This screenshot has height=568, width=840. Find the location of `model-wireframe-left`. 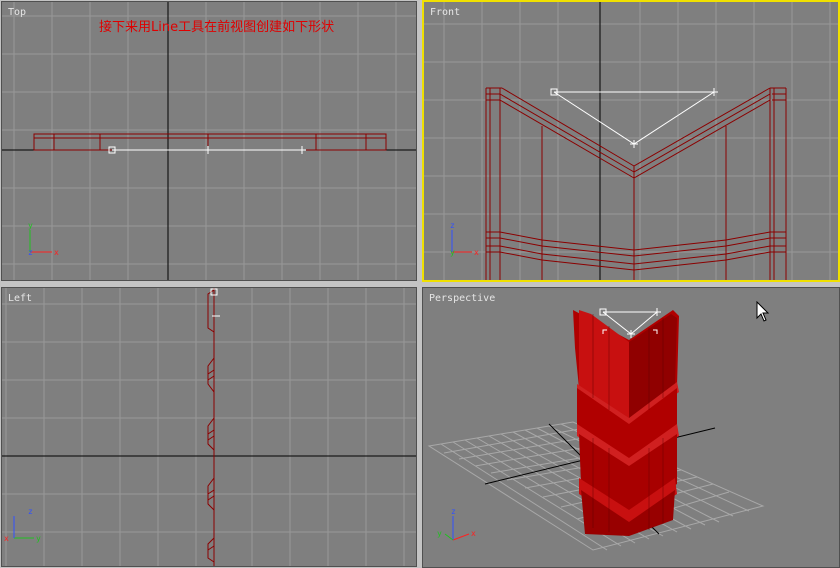

model-wireframe-left is located at coordinates (211, 427).